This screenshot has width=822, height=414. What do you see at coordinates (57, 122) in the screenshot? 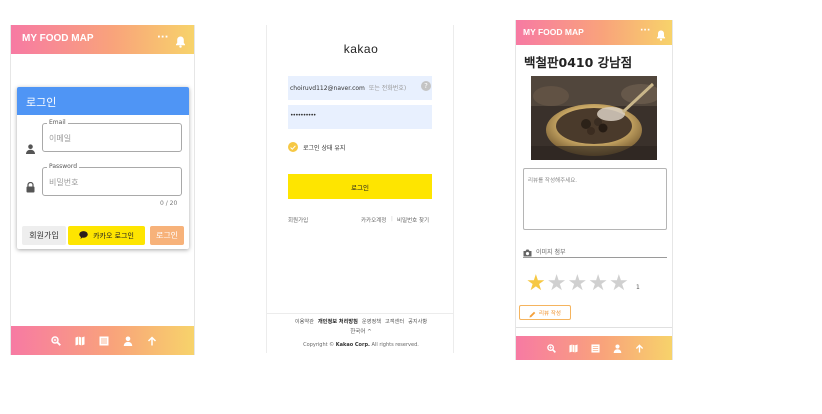
I see `email-label: Email` at bounding box center [57, 122].